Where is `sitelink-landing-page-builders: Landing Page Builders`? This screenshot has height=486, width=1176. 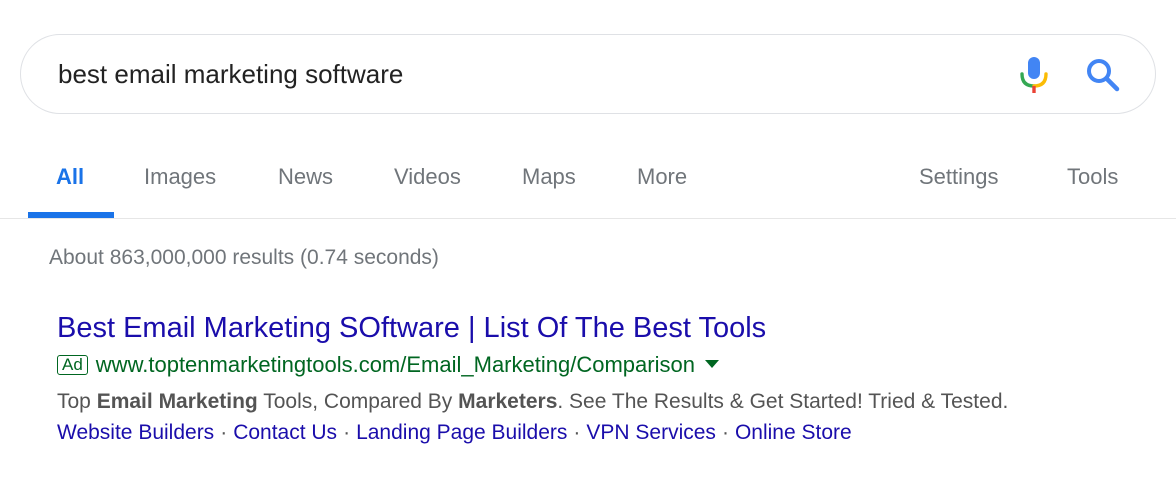 sitelink-landing-page-builders: Landing Page Builders is located at coordinates (461, 432).